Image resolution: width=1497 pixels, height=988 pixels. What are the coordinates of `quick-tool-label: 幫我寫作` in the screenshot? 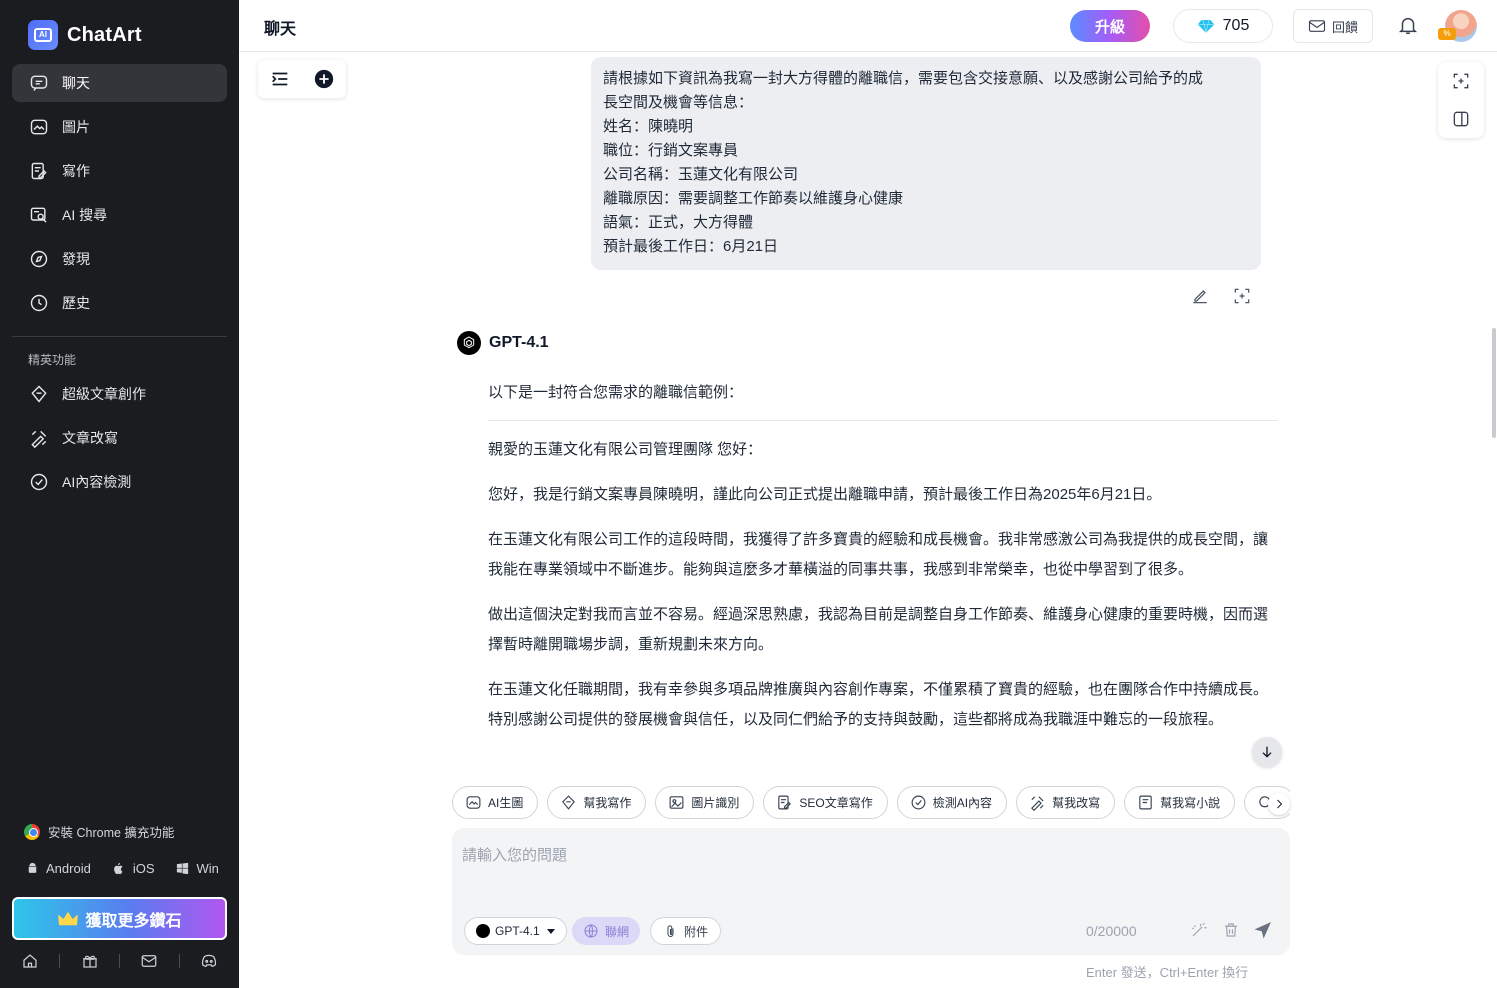 It's located at (607, 803).